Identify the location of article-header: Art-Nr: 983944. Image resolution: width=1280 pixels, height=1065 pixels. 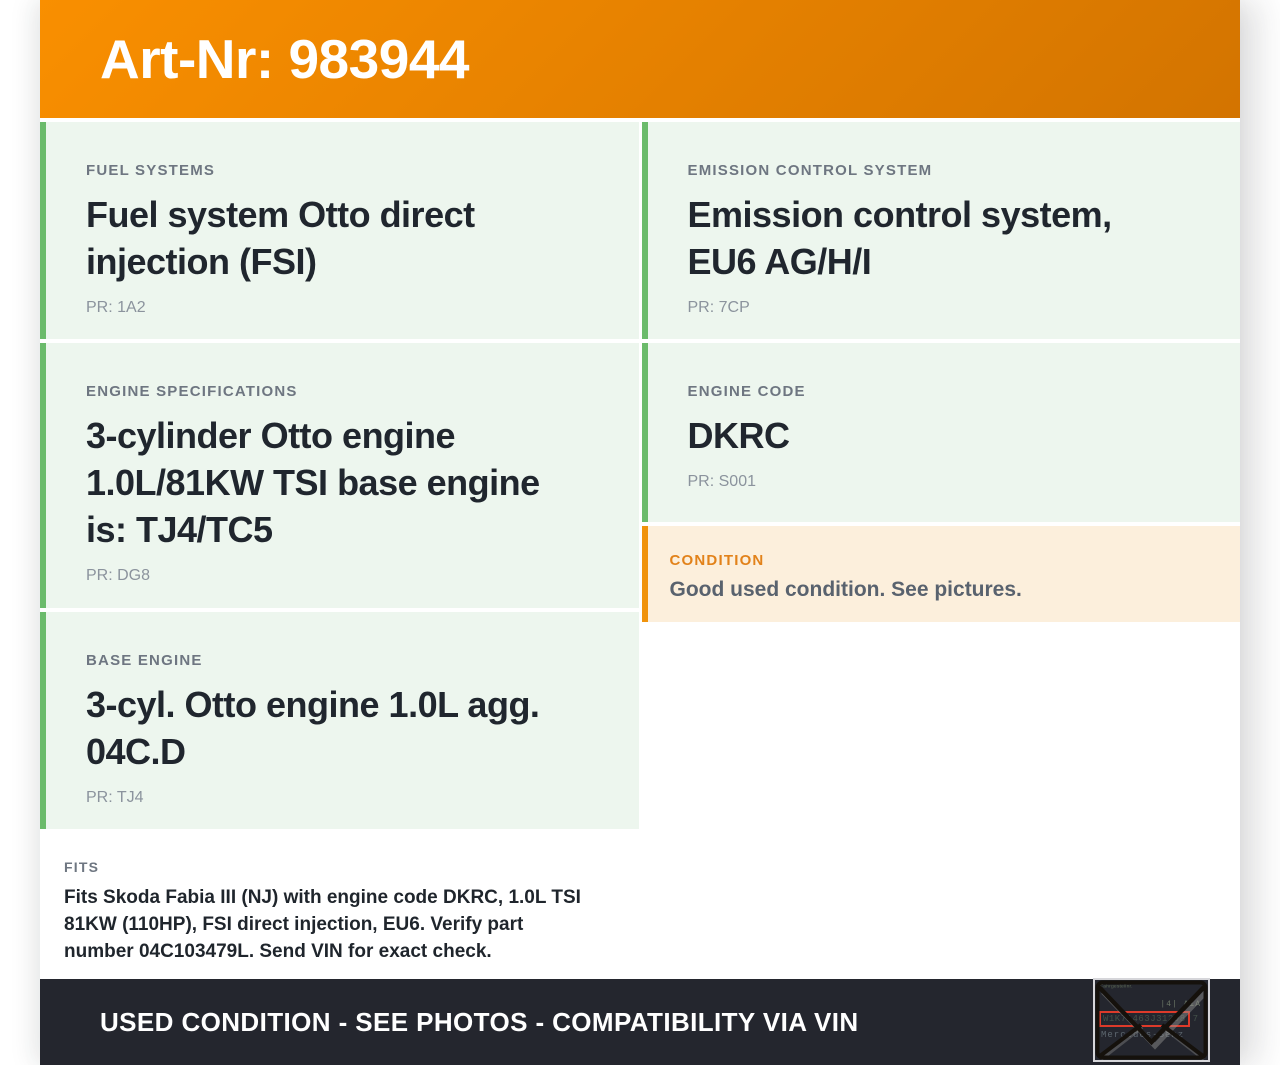
(640, 59).